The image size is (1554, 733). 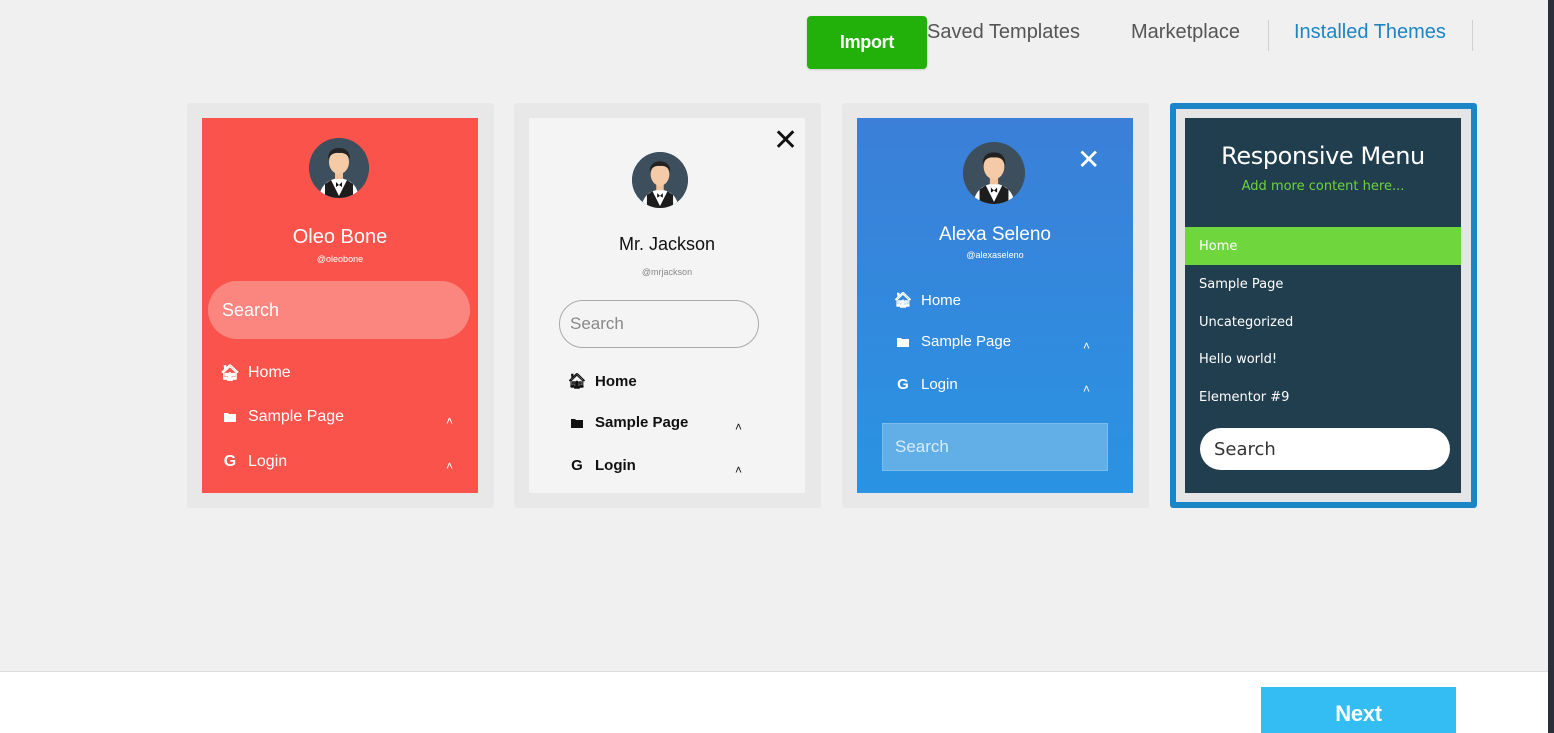 I want to click on menu-title: Responsive Menu, so click(x=1323, y=156).